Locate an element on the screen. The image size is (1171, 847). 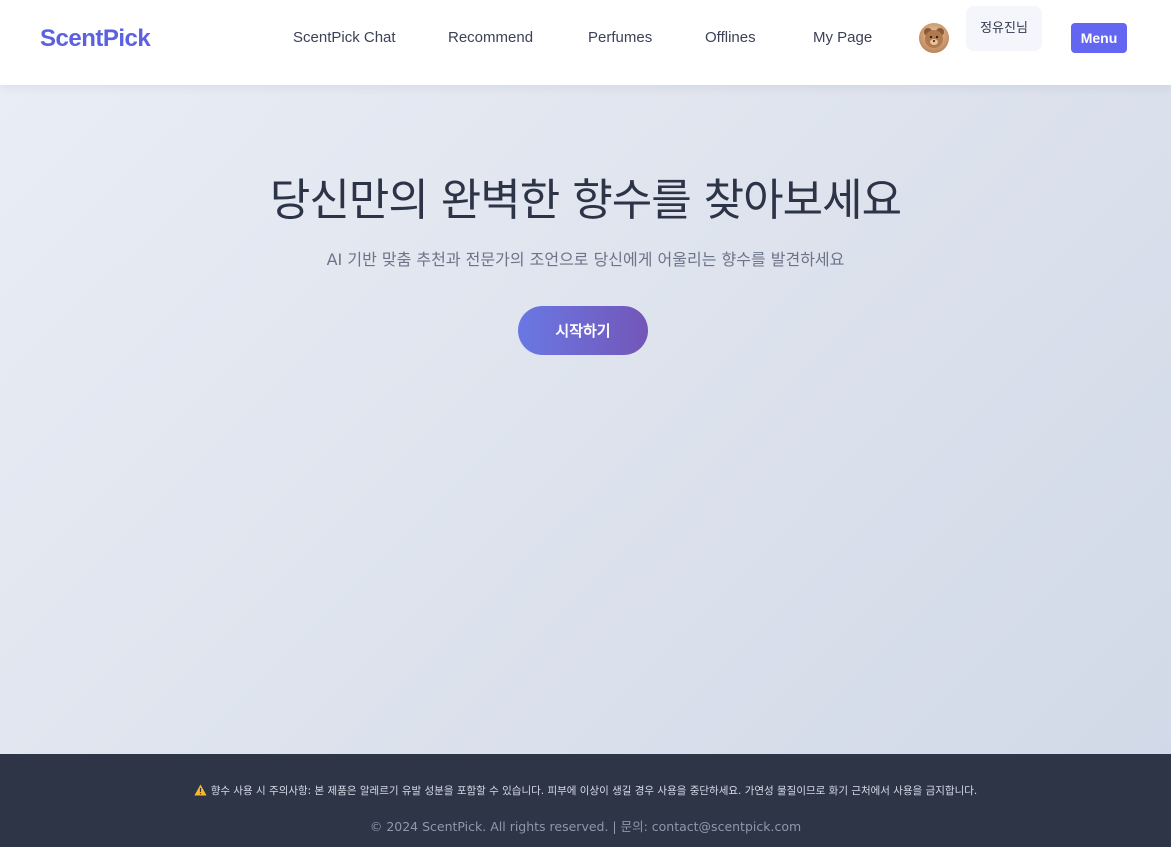
start-button: 시작하기 is located at coordinates (583, 330).